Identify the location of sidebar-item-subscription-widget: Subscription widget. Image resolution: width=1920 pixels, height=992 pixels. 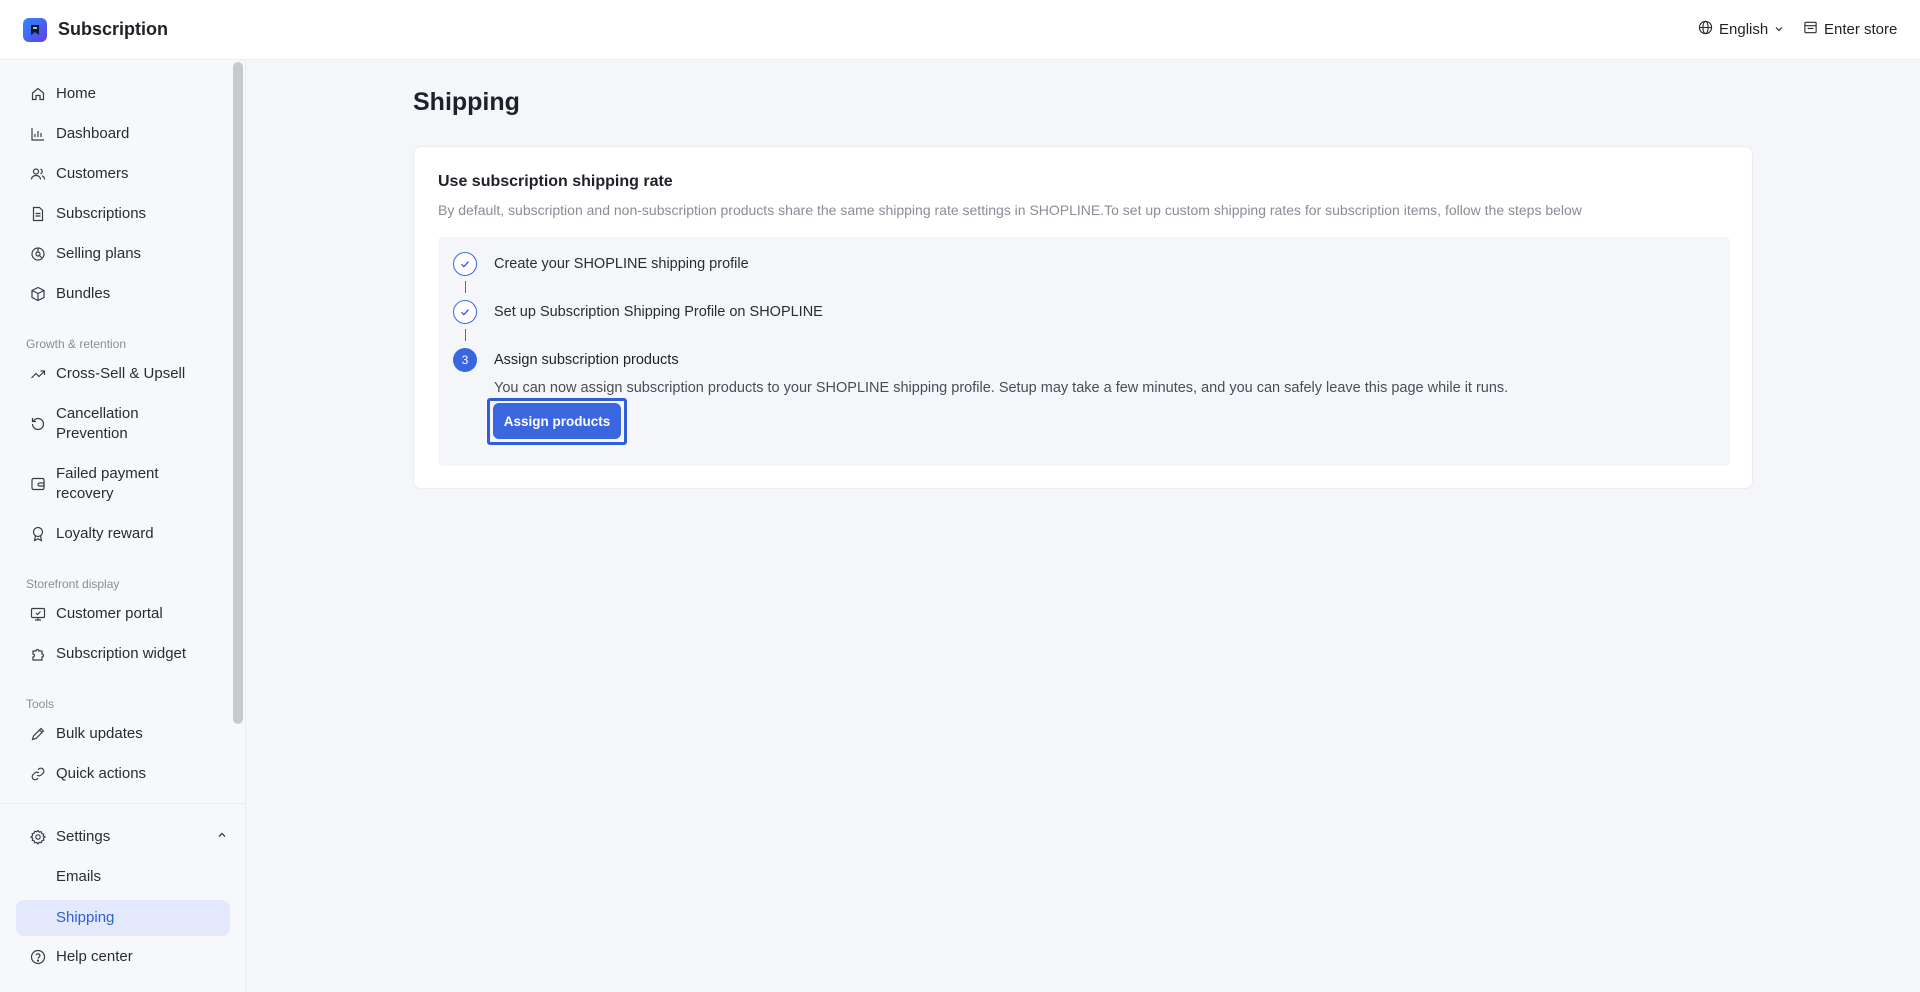
(123, 654).